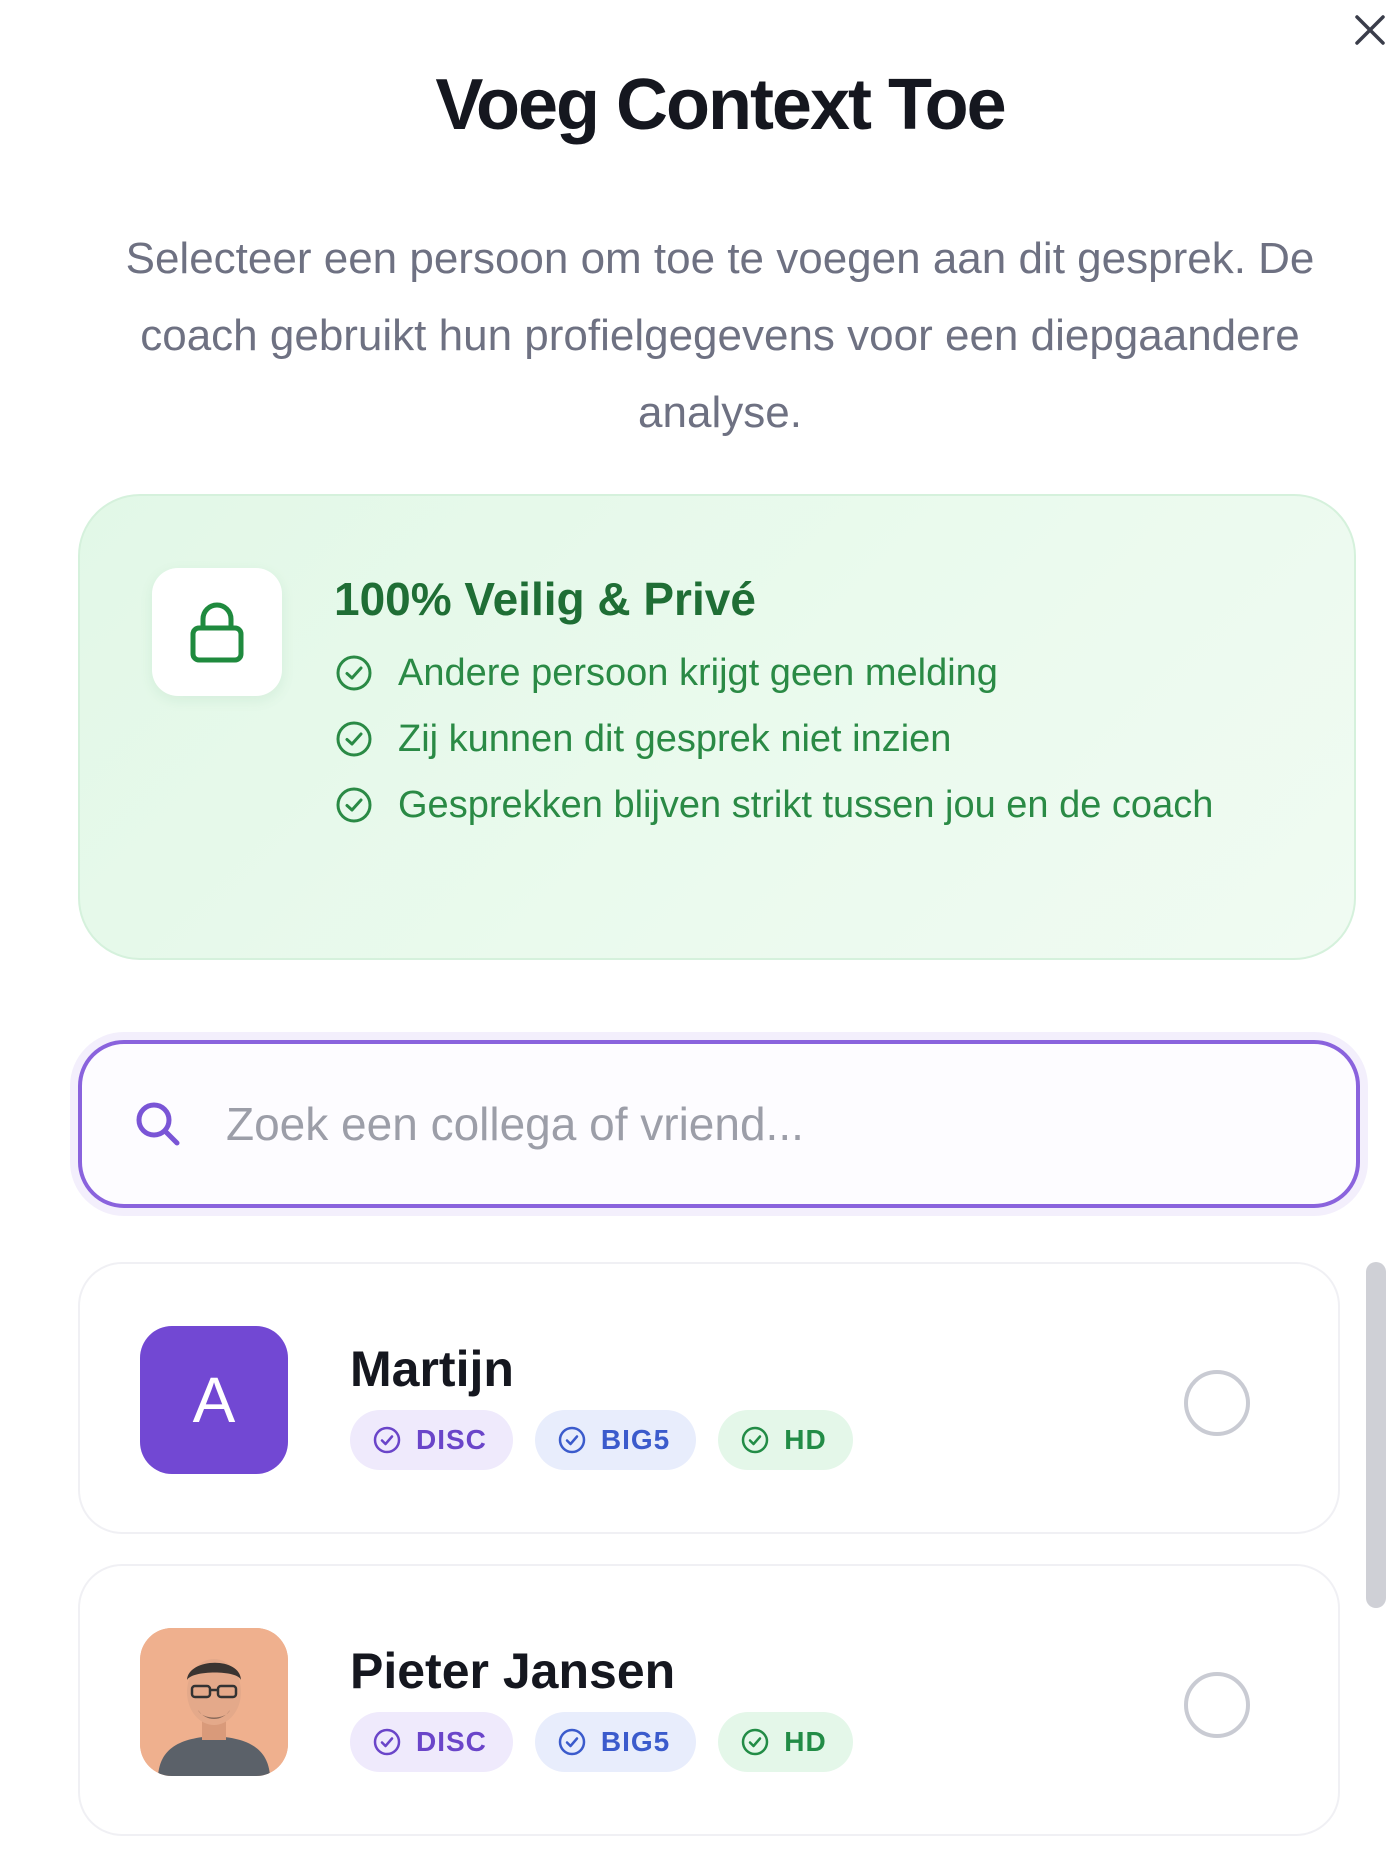 Image resolution: width=1400 pixels, height=1850 pixels. I want to click on privacy-title: 100% Veilig & Privé, so click(545, 599).